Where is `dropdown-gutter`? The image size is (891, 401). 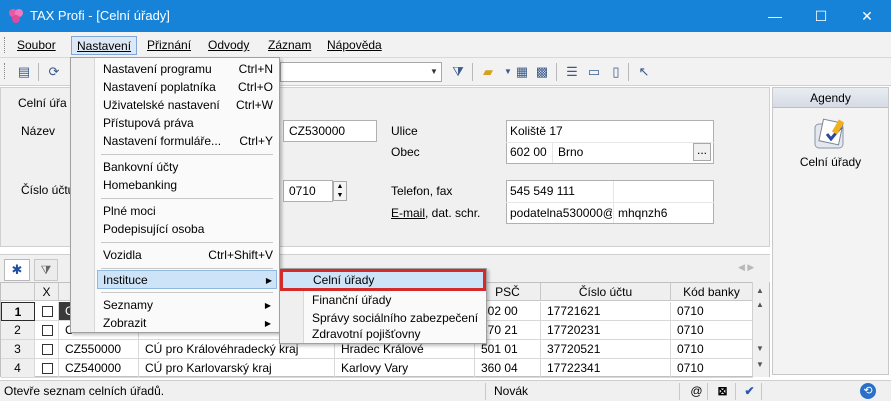 dropdown-gutter is located at coordinates (83, 195).